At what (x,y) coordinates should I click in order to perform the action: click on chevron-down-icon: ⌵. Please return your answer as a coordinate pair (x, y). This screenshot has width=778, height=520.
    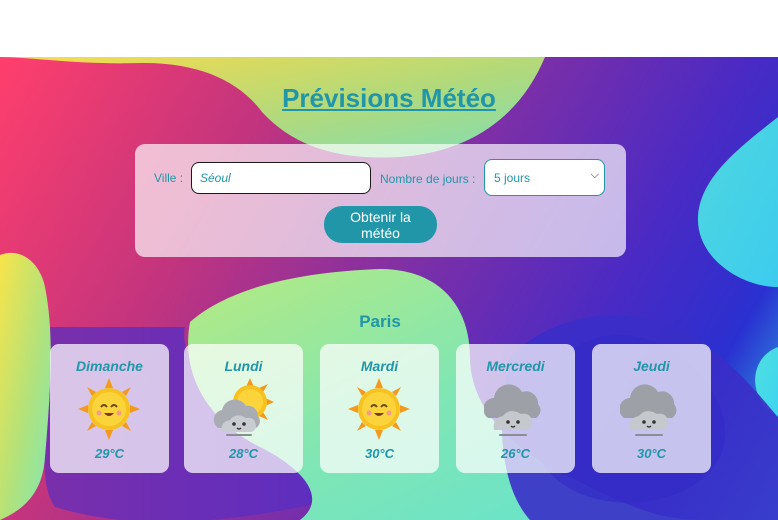
    Looking at the image, I should click on (594, 175).